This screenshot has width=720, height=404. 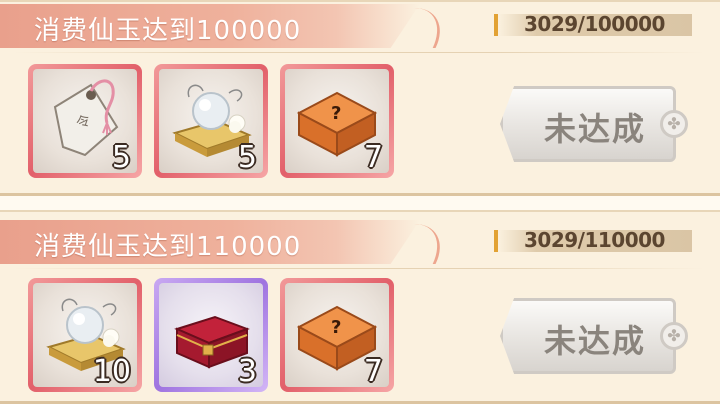 What do you see at coordinates (211, 335) in the screenshot?
I see `reward-item: 3` at bounding box center [211, 335].